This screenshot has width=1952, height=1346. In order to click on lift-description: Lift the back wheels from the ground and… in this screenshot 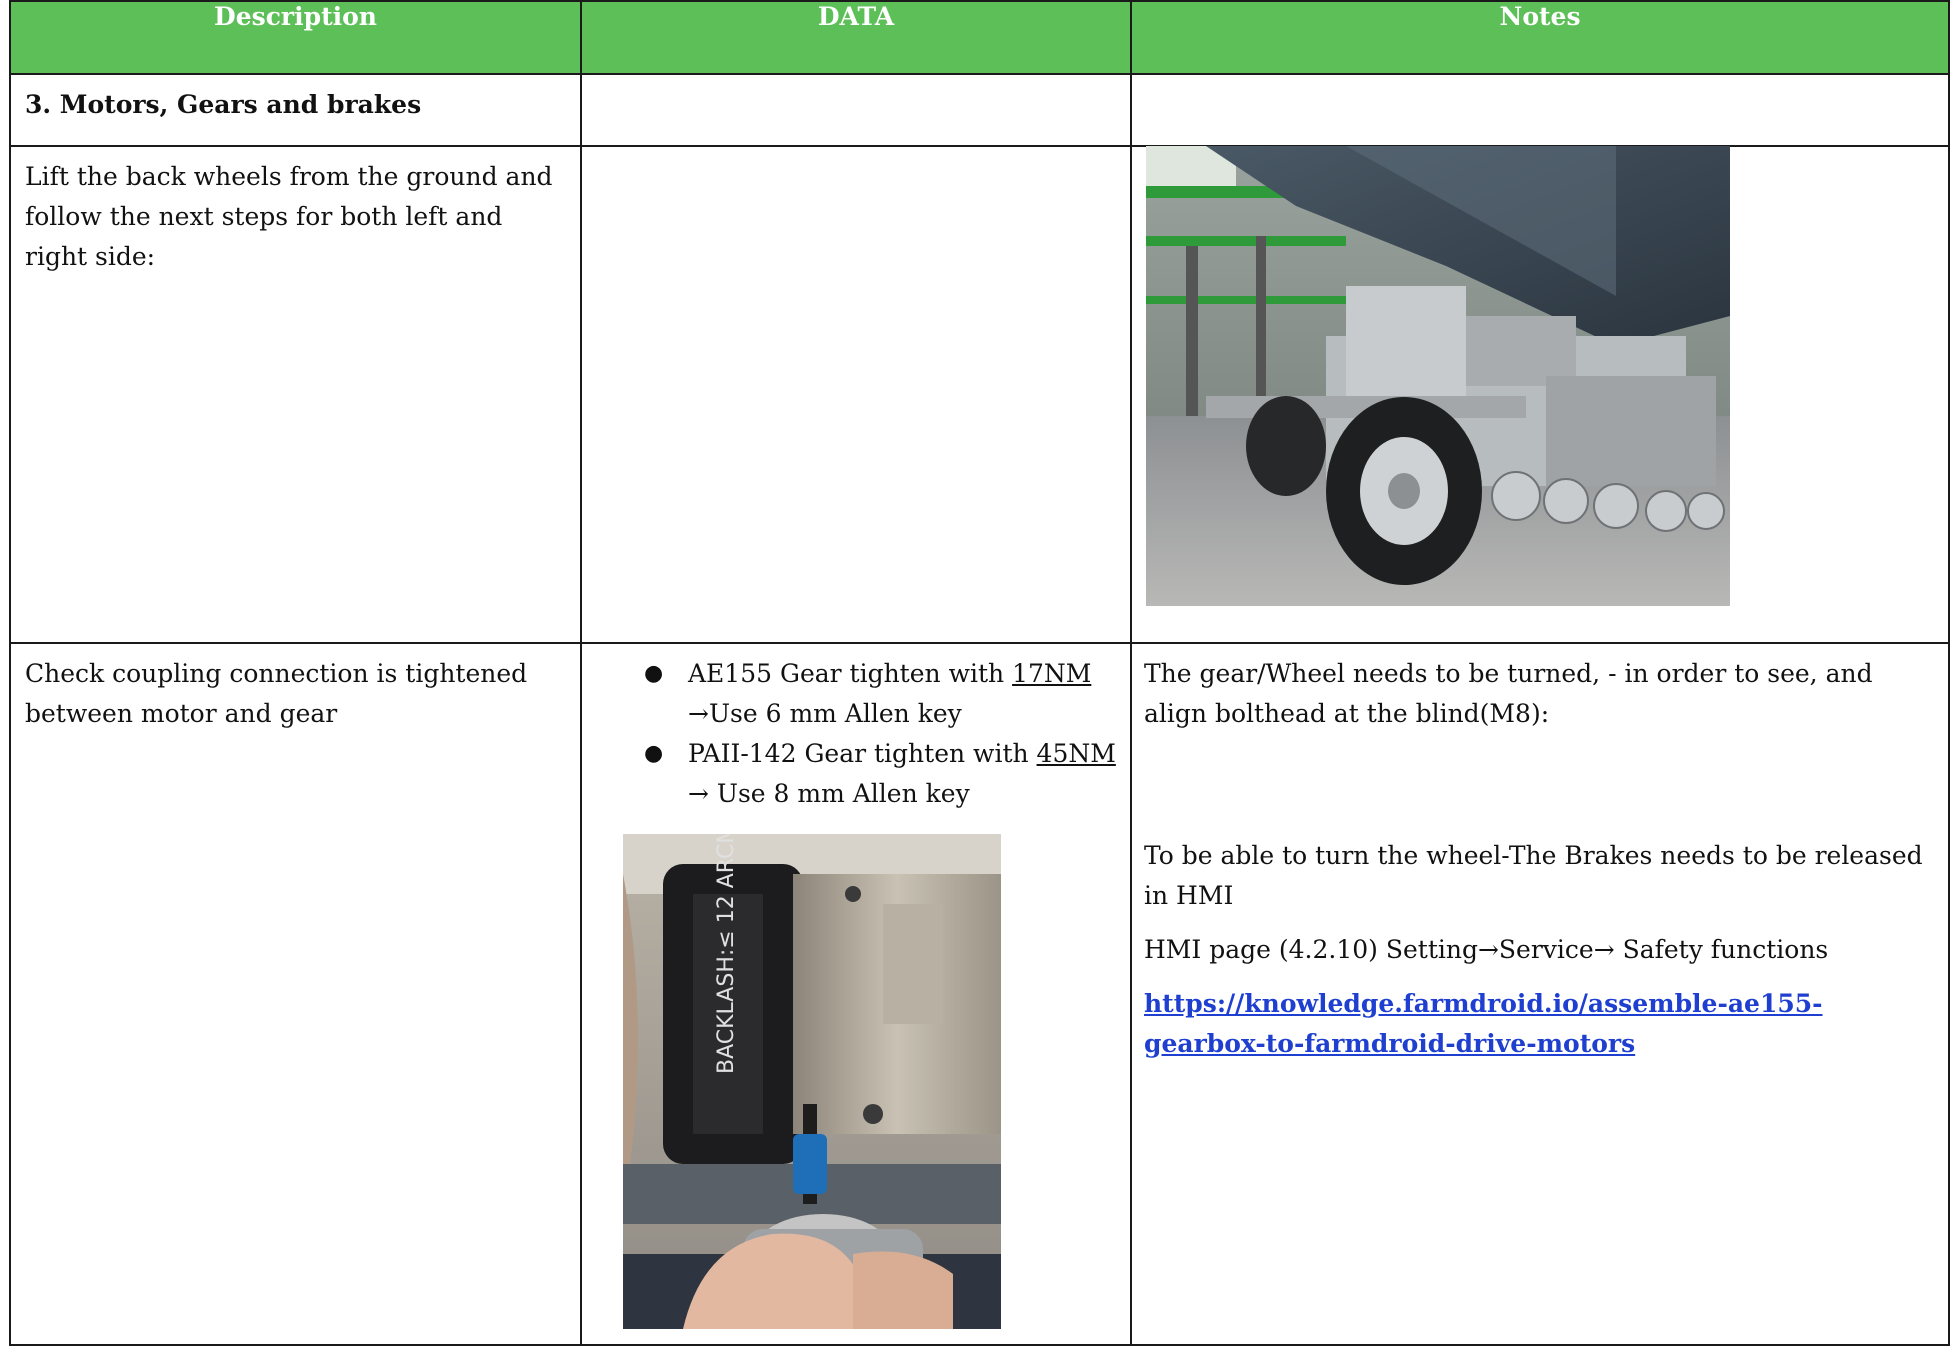, I will do `click(289, 216)`.